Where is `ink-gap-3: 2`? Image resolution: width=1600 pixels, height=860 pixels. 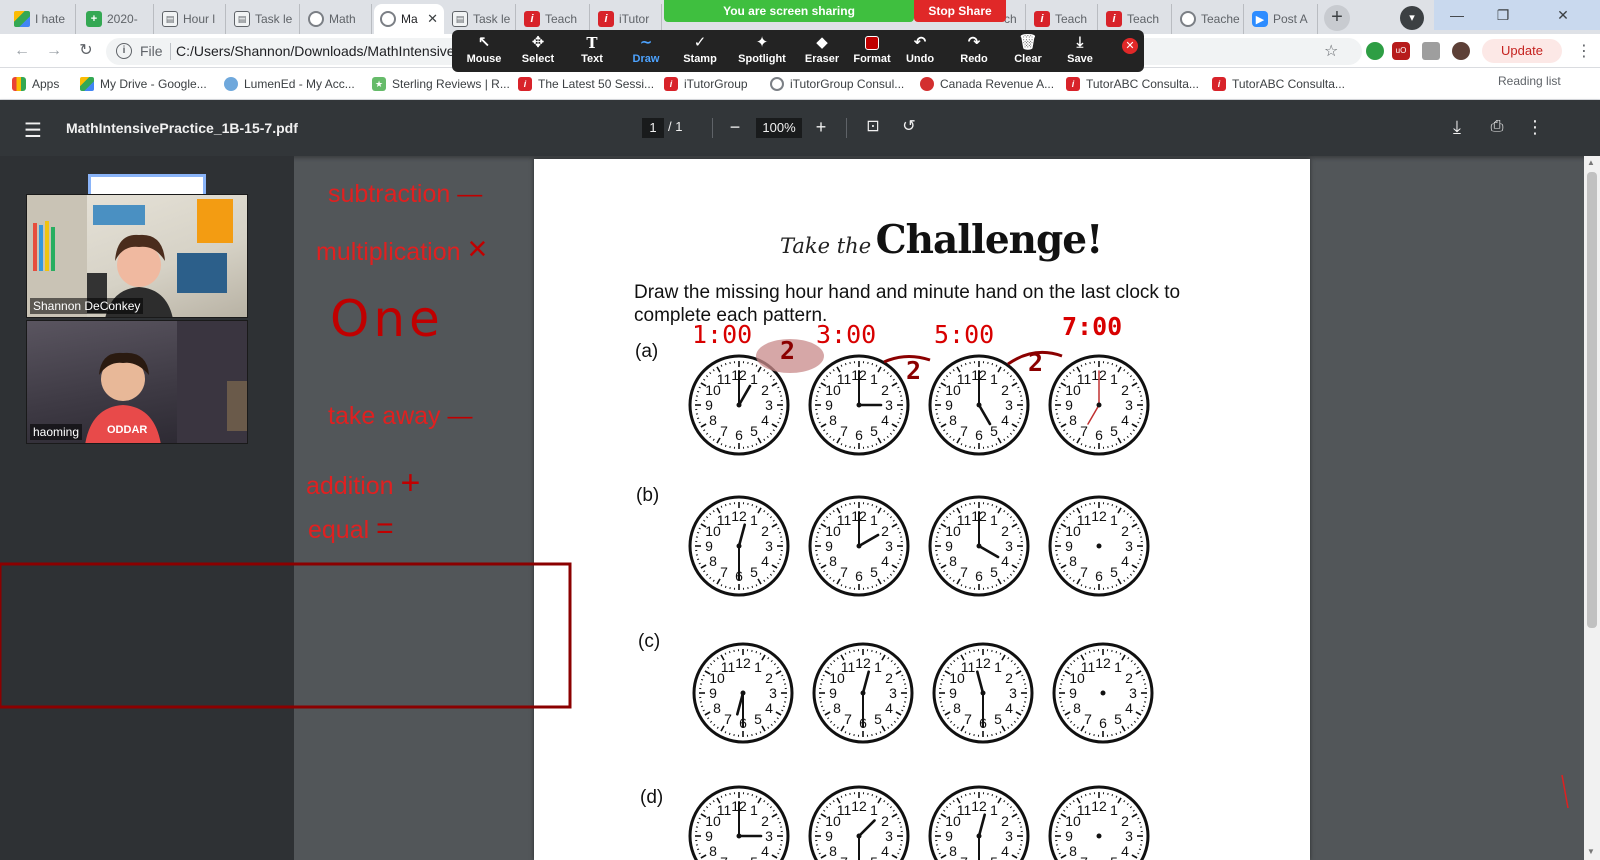
ink-gap-3: 2 is located at coordinates (1036, 362).